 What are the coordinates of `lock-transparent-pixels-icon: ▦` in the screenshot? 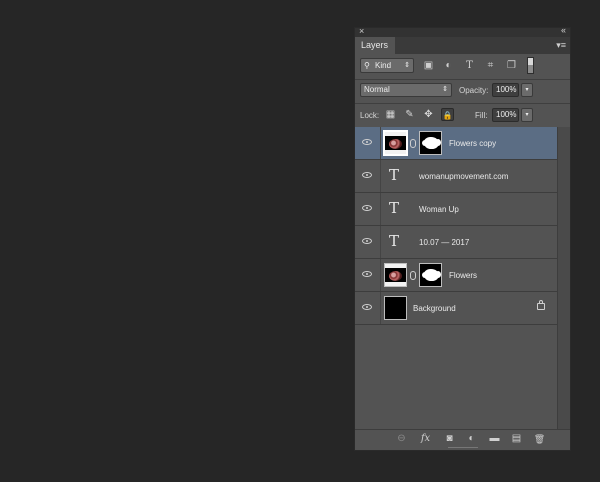 It's located at (390, 114).